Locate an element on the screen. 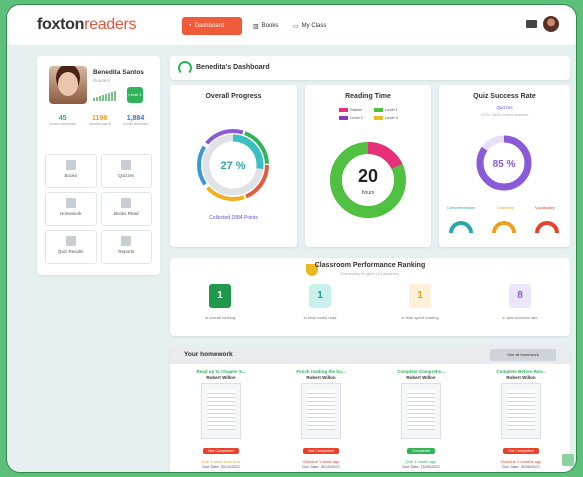 The image size is (583, 477). overall-progress-ring: 27 % is located at coordinates (233, 165).